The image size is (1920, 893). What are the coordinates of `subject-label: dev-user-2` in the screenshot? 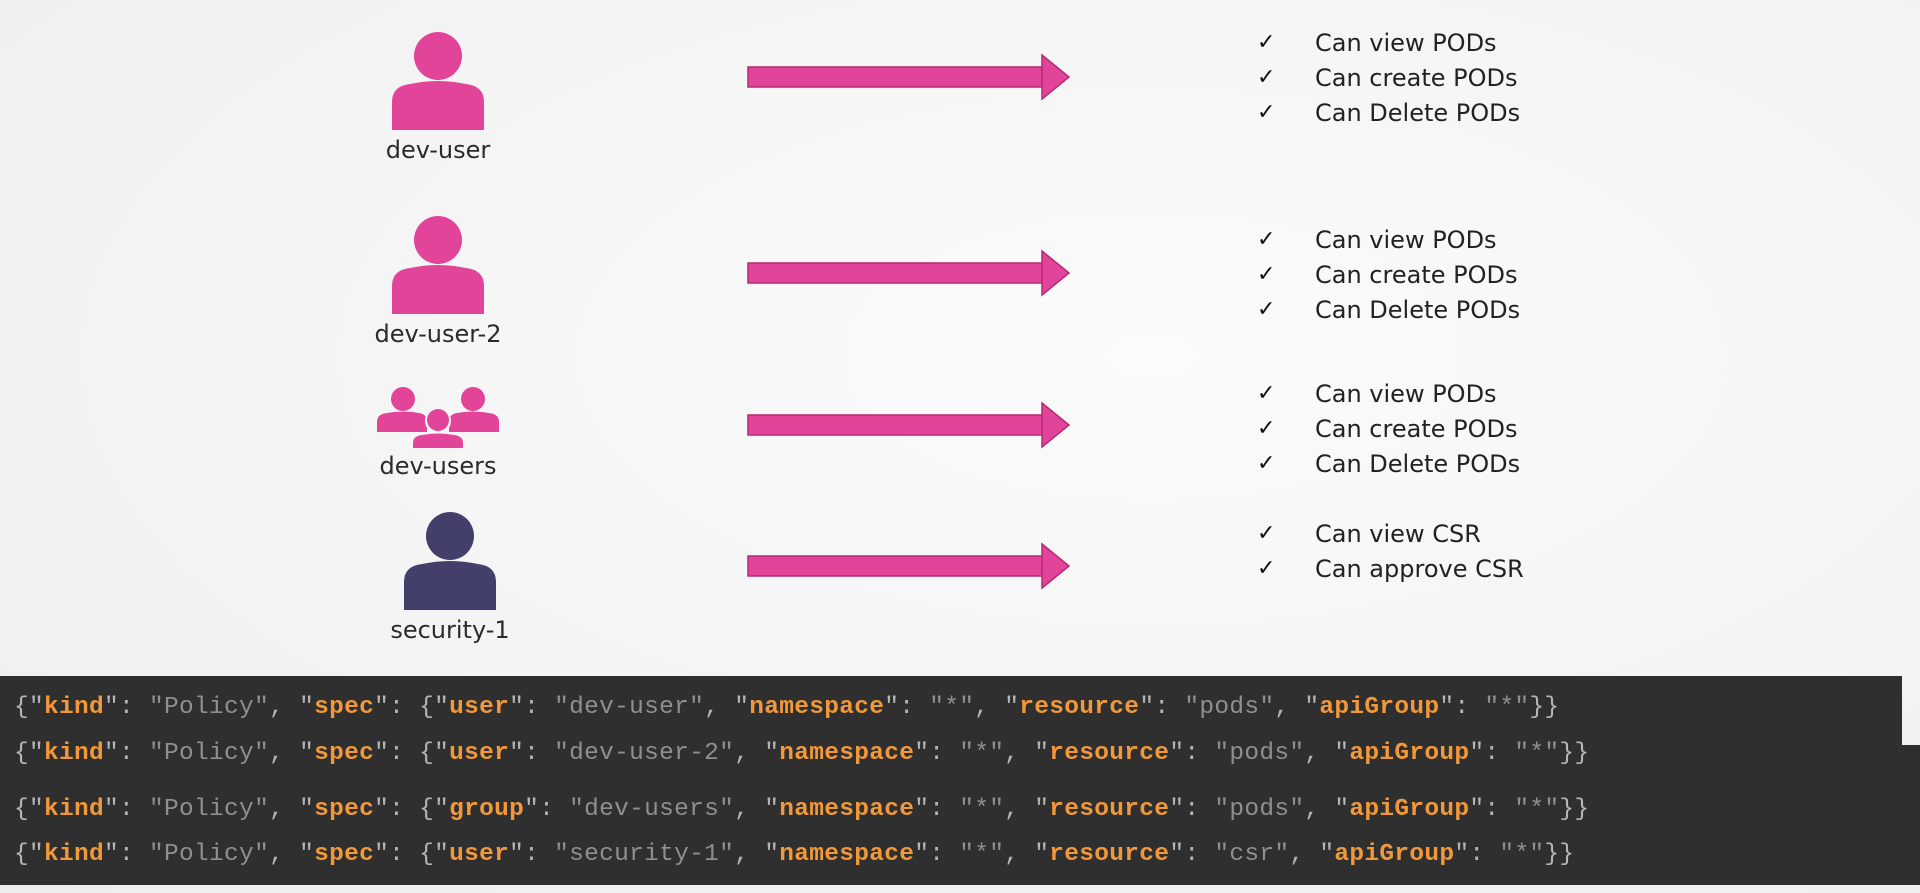 It's located at (438, 334).